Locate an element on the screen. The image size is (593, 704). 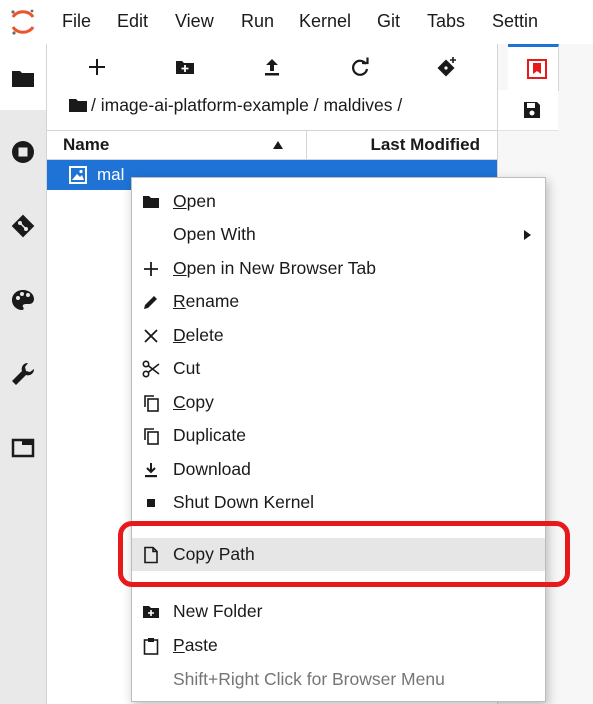
duplicate-icon is located at coordinates (151, 436).